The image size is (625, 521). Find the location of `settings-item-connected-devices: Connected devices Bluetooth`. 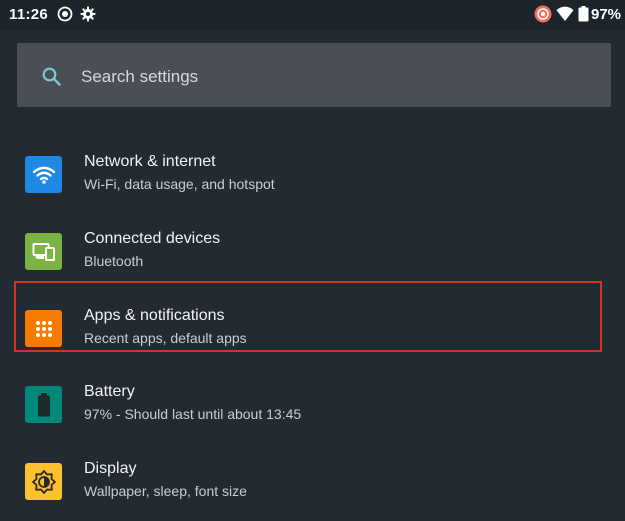

settings-item-connected-devices: Connected devices Bluetooth is located at coordinates (312, 252).